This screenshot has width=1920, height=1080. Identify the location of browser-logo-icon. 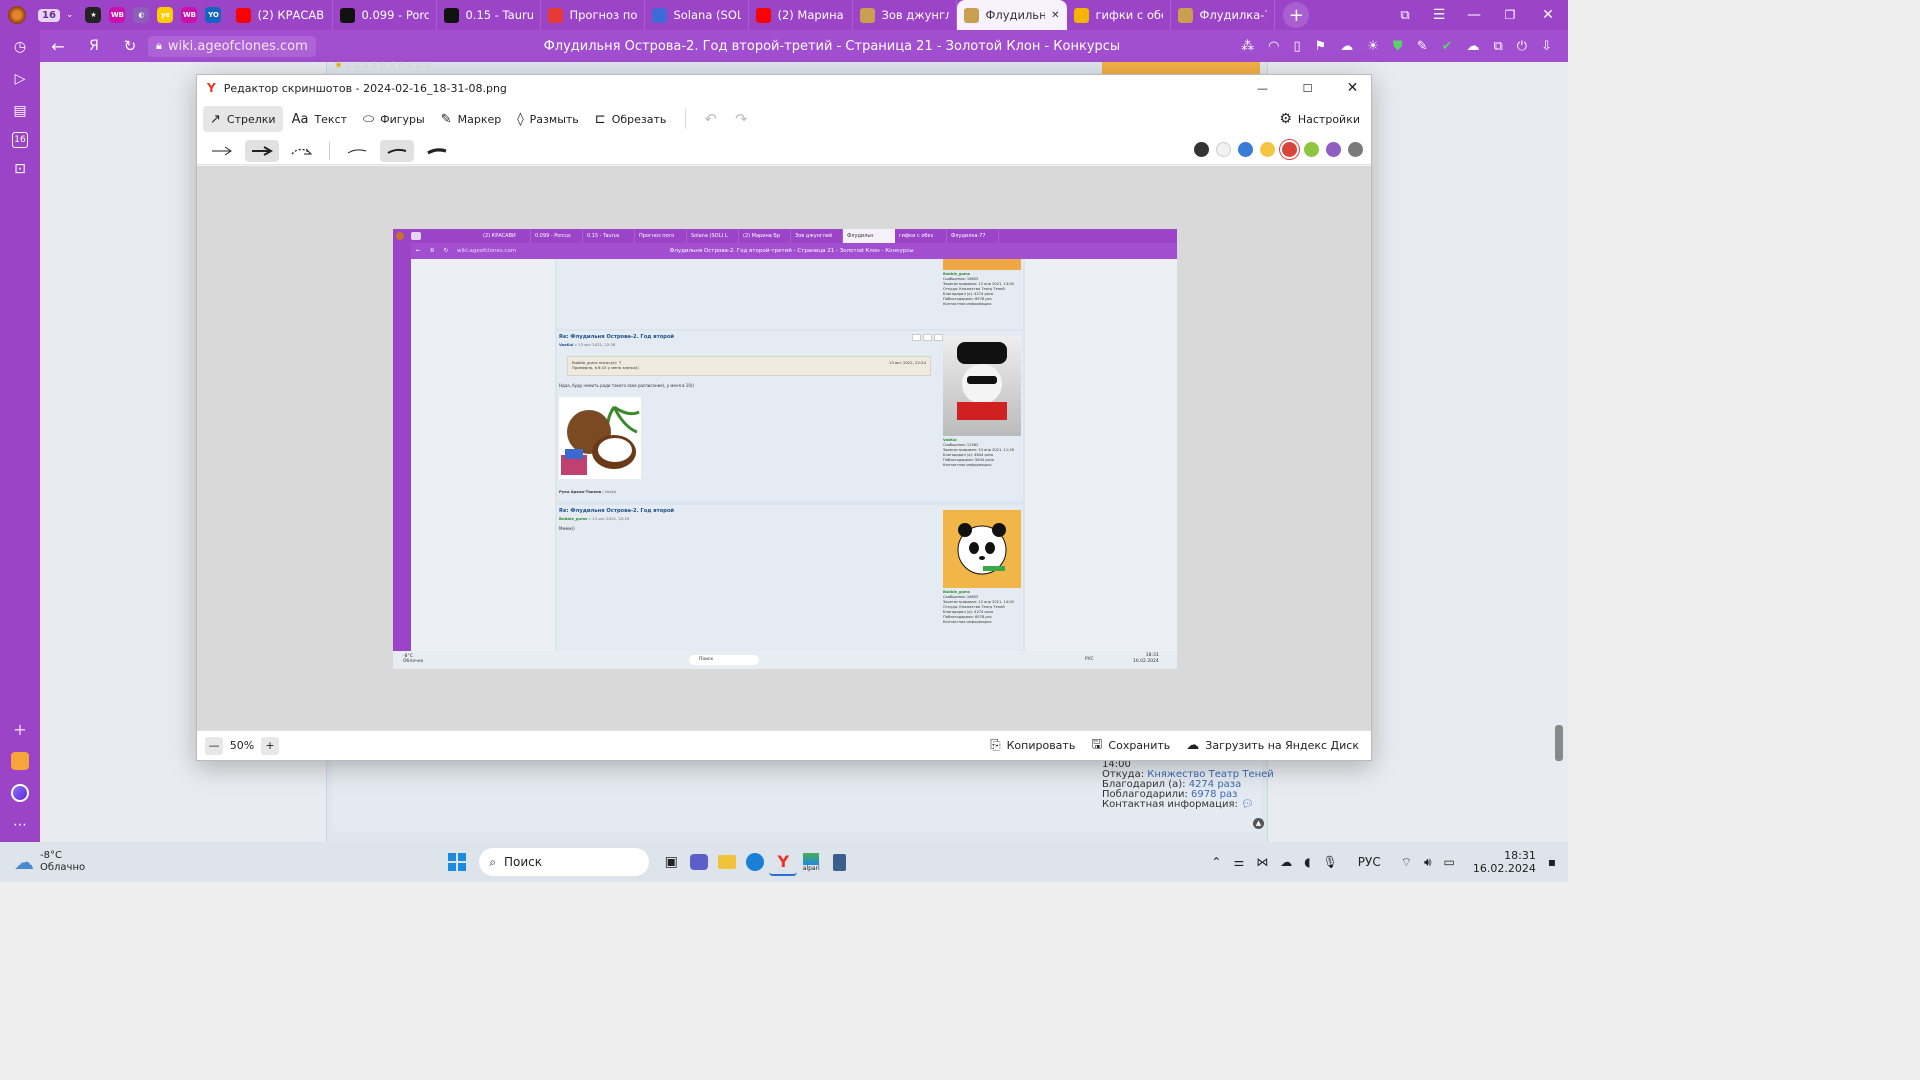
(17, 15).